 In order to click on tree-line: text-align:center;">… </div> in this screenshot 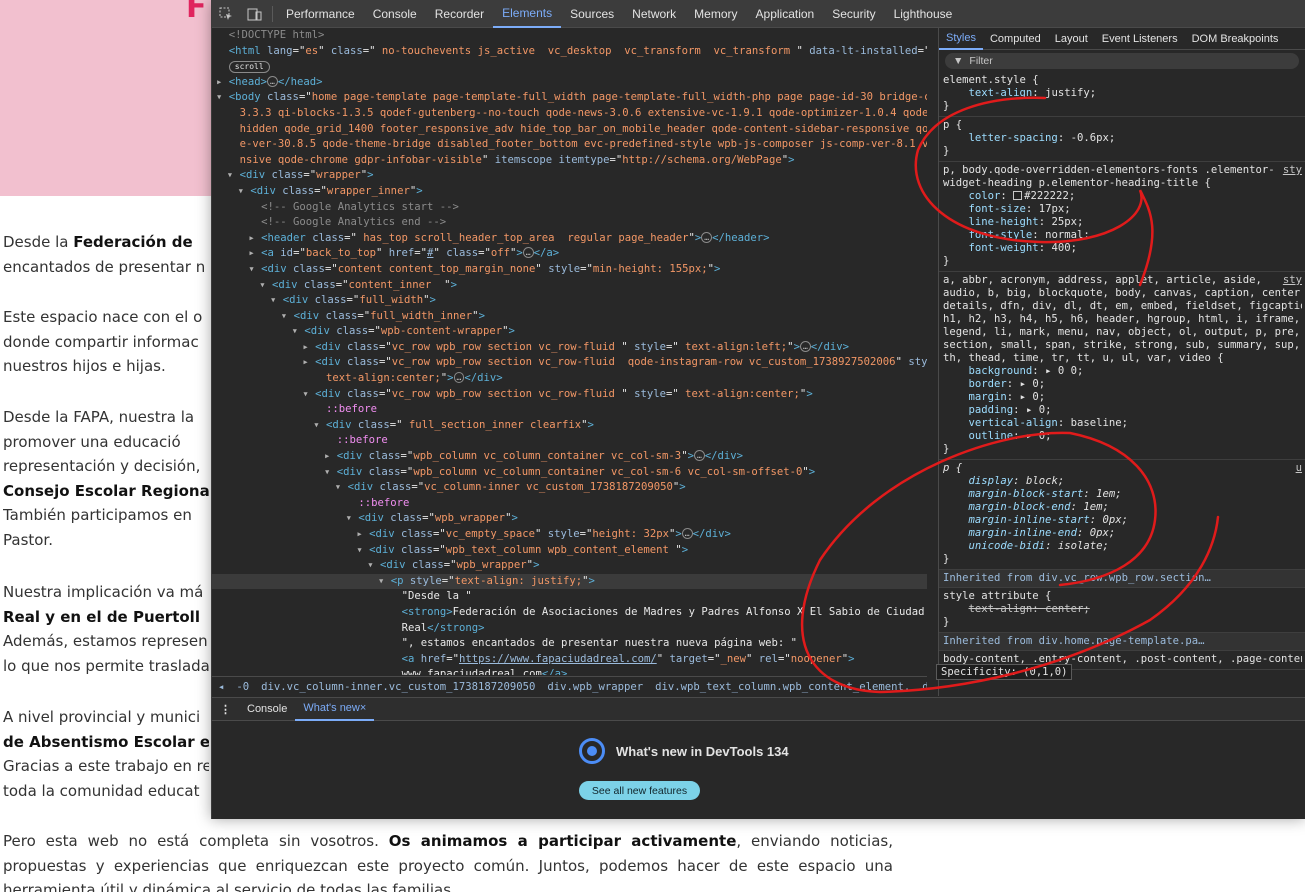, I will do `click(569, 379)`.